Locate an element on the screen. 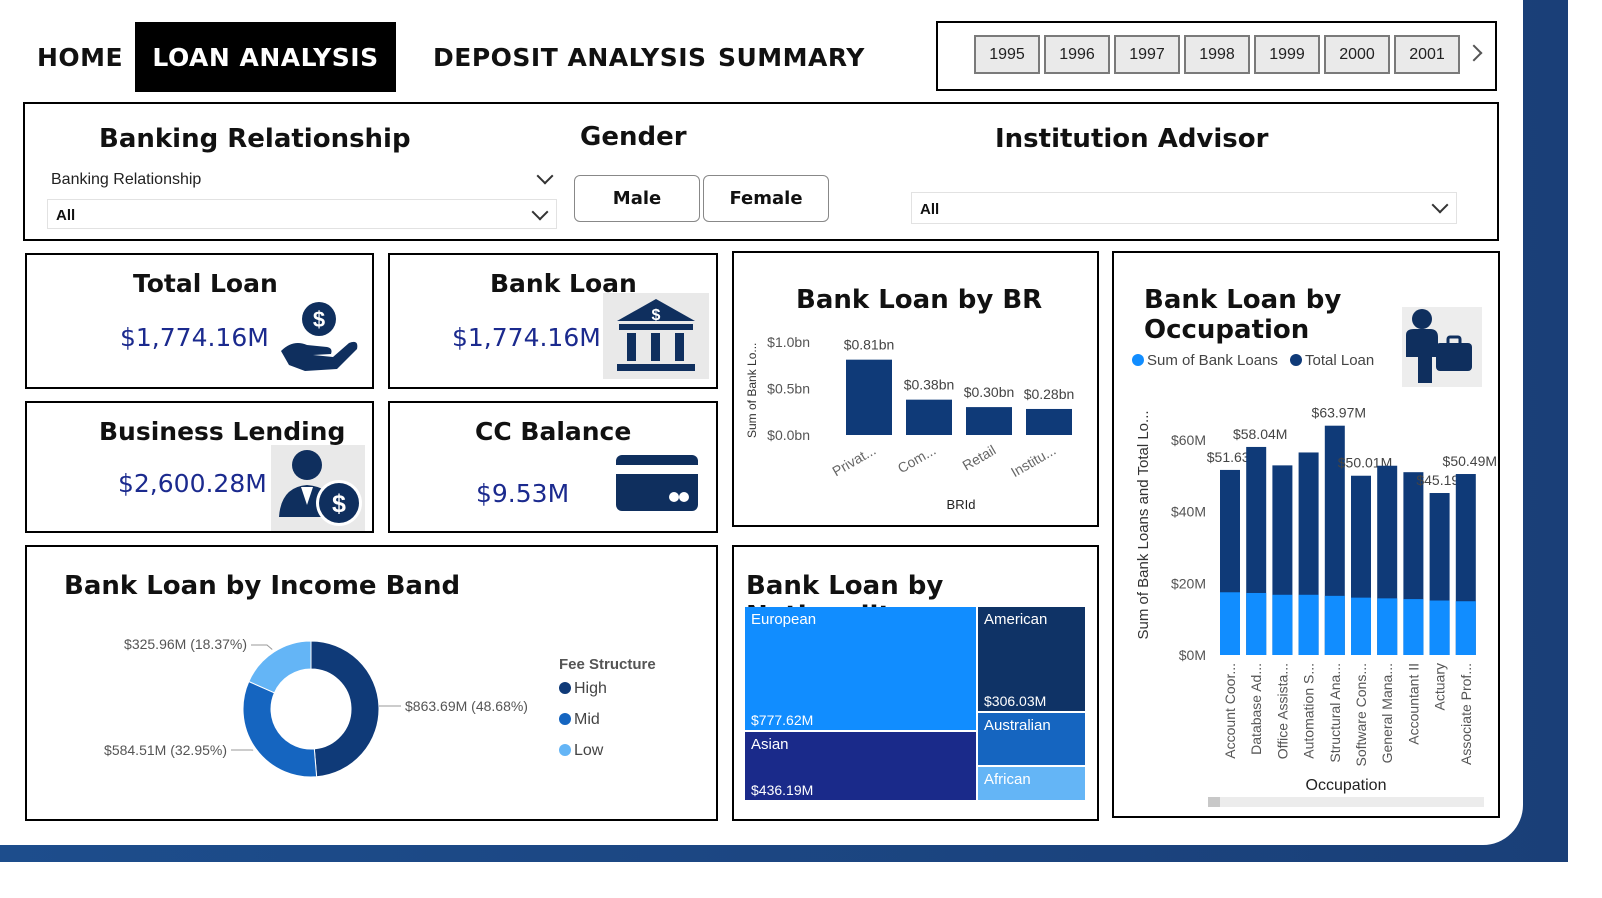 The image size is (1602, 898). legend-label: High is located at coordinates (590, 688).